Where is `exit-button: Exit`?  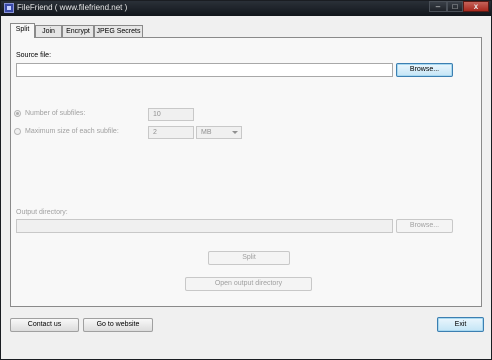 exit-button: Exit is located at coordinates (460, 324).